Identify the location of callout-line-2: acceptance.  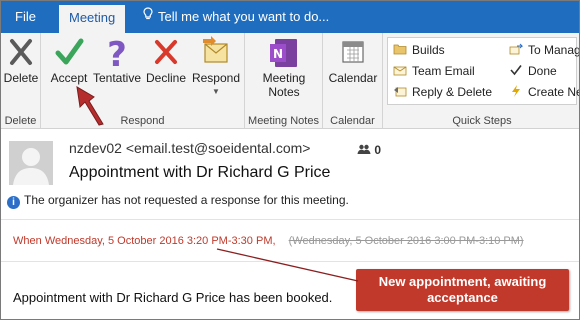
(462, 297).